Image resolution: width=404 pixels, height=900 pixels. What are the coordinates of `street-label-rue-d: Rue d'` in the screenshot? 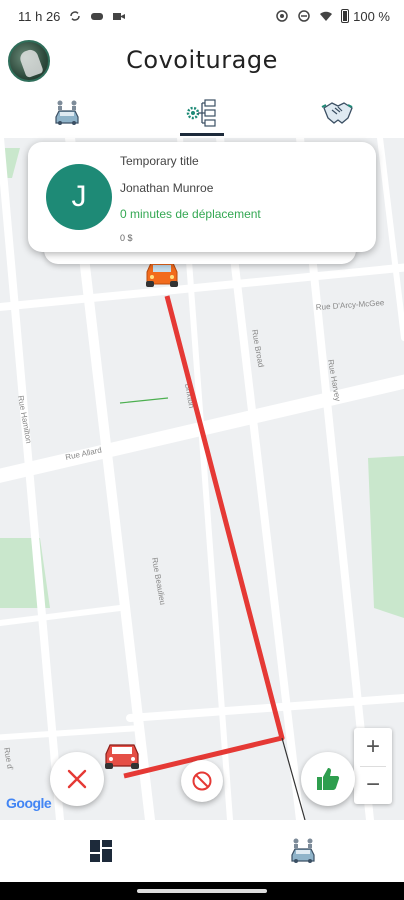 It's located at (8, 759).